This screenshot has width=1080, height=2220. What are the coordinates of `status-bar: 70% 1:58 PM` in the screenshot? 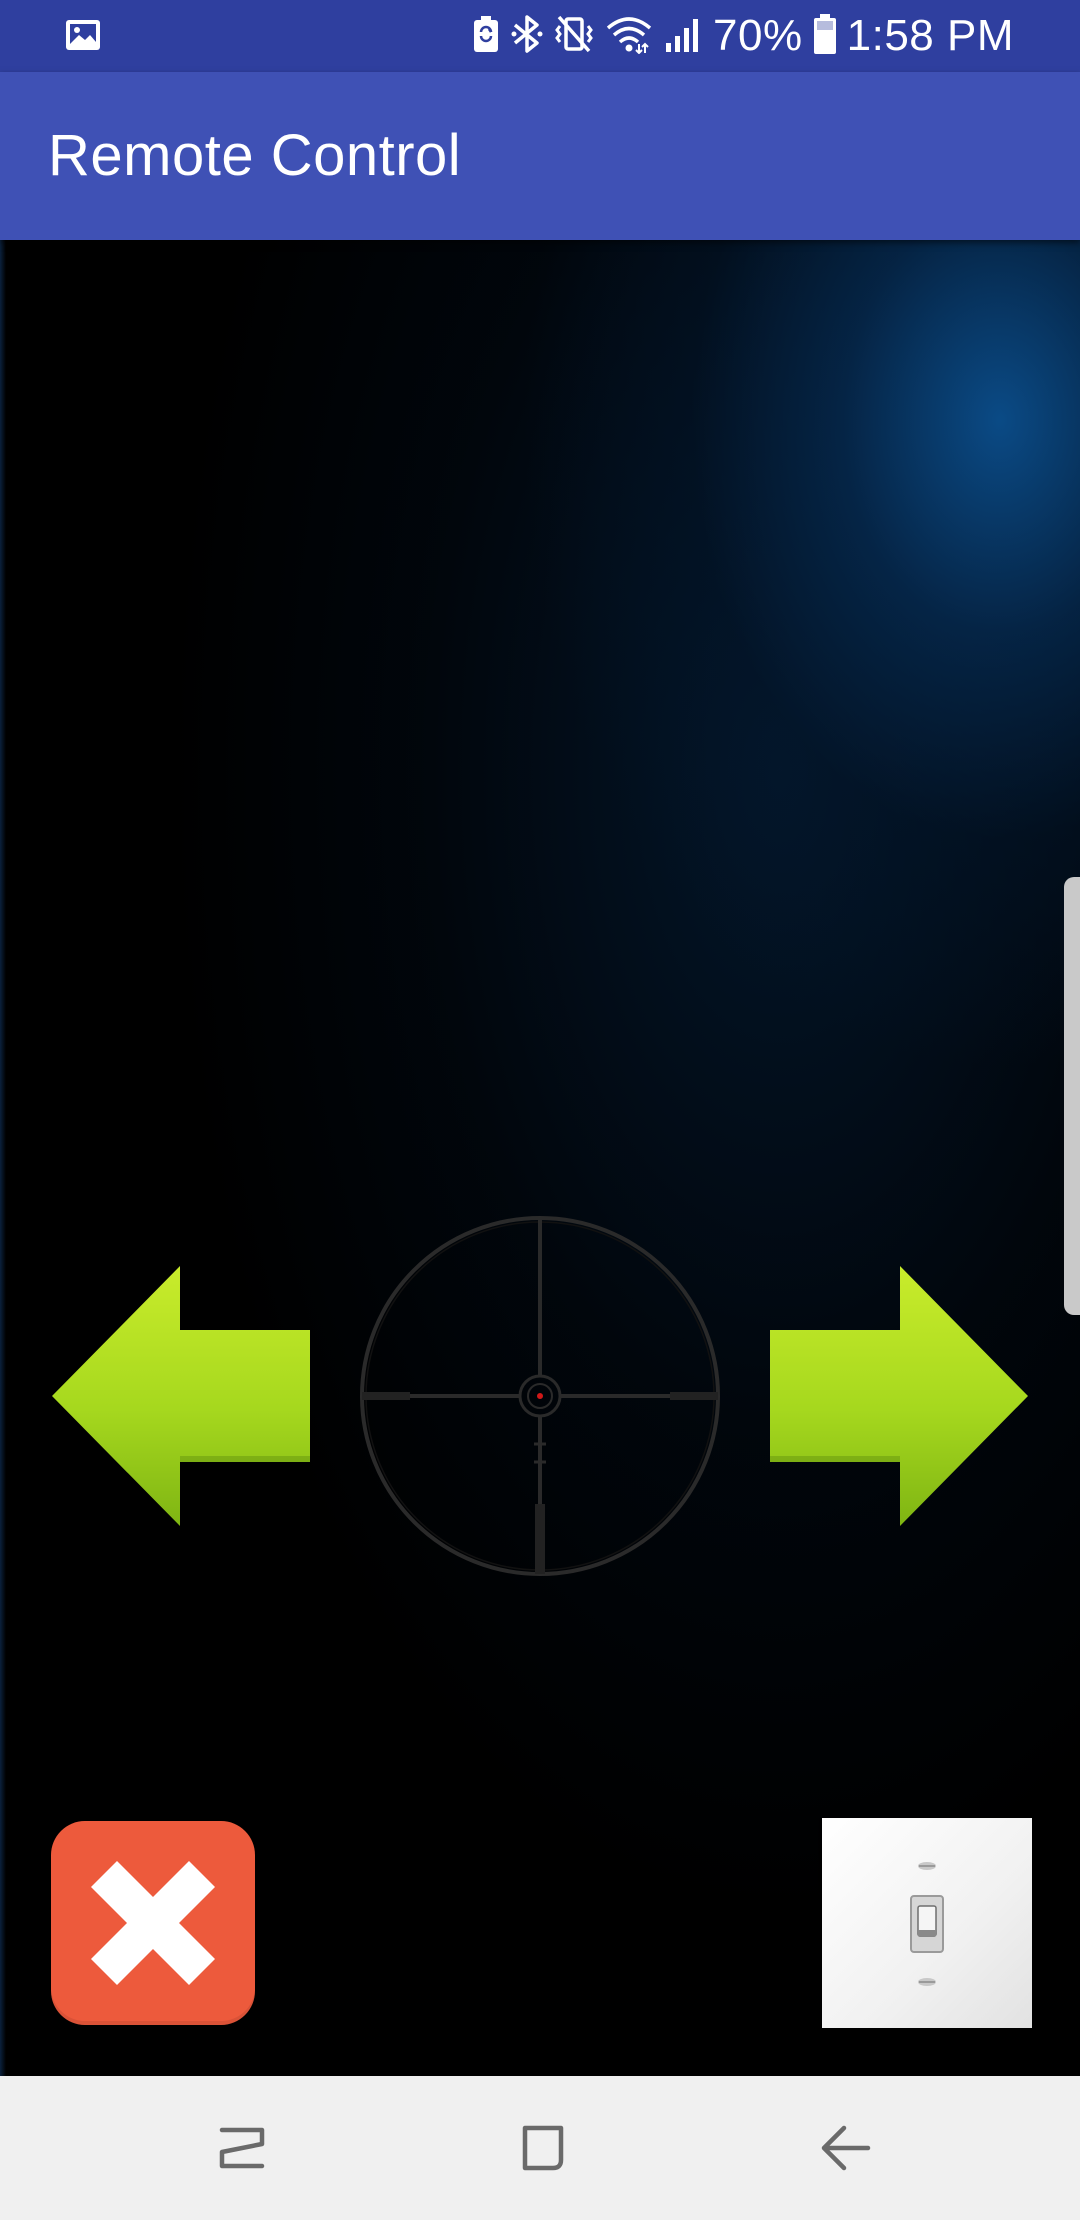 It's located at (540, 36).